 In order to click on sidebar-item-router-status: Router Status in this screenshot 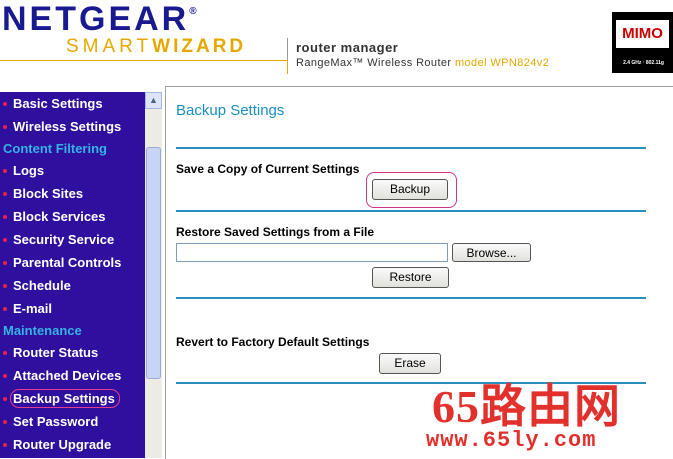, I will do `click(72, 352)`.